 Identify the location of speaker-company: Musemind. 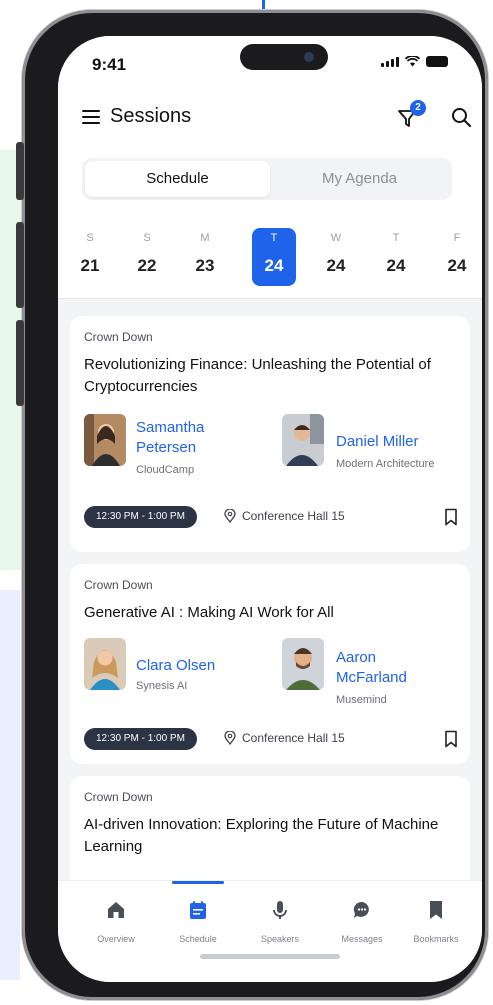
(361, 700).